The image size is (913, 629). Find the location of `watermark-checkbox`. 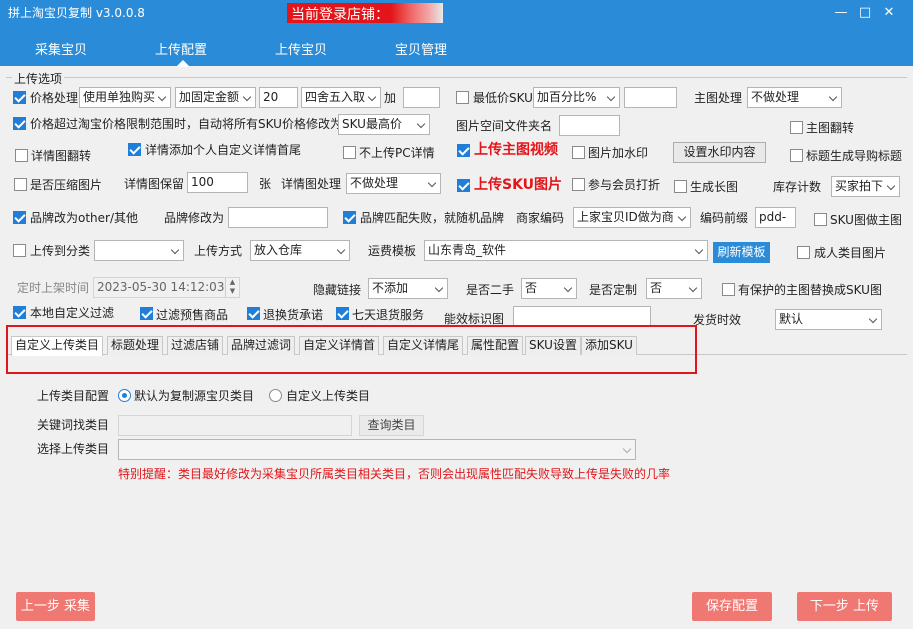

watermark-checkbox is located at coordinates (578, 152).